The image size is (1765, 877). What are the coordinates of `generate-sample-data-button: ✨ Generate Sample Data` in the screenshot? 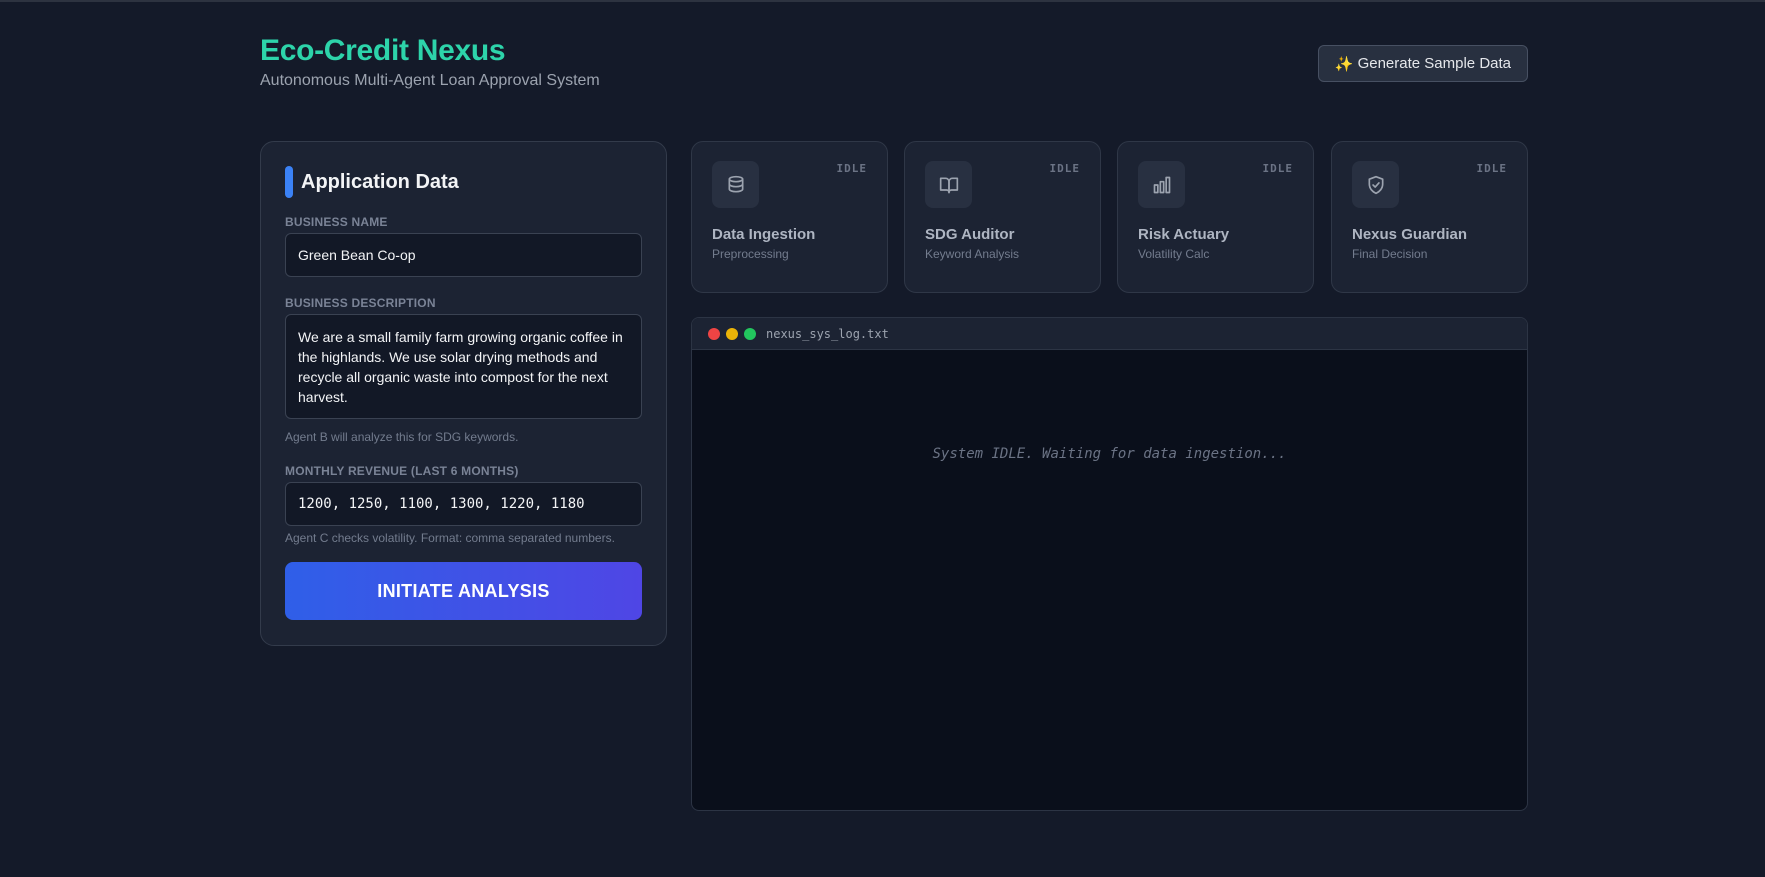 It's located at (1422, 63).